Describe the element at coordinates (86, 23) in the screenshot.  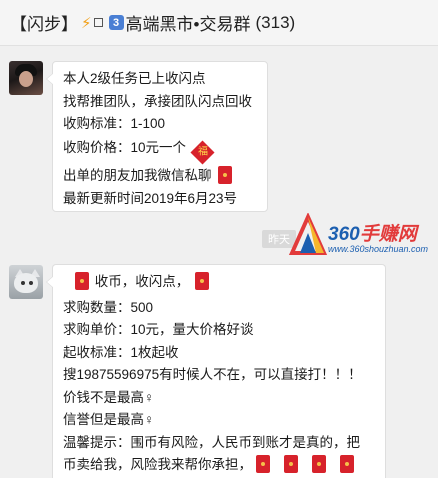
I see `lightning-icon: ⚡` at that location.